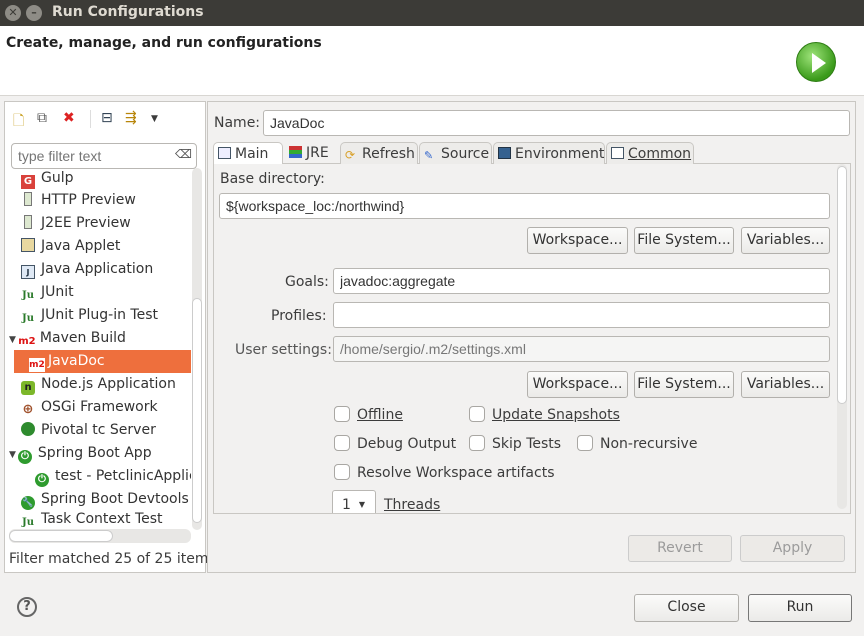  I want to click on clear-filter-icon: ⌫, so click(183, 154).